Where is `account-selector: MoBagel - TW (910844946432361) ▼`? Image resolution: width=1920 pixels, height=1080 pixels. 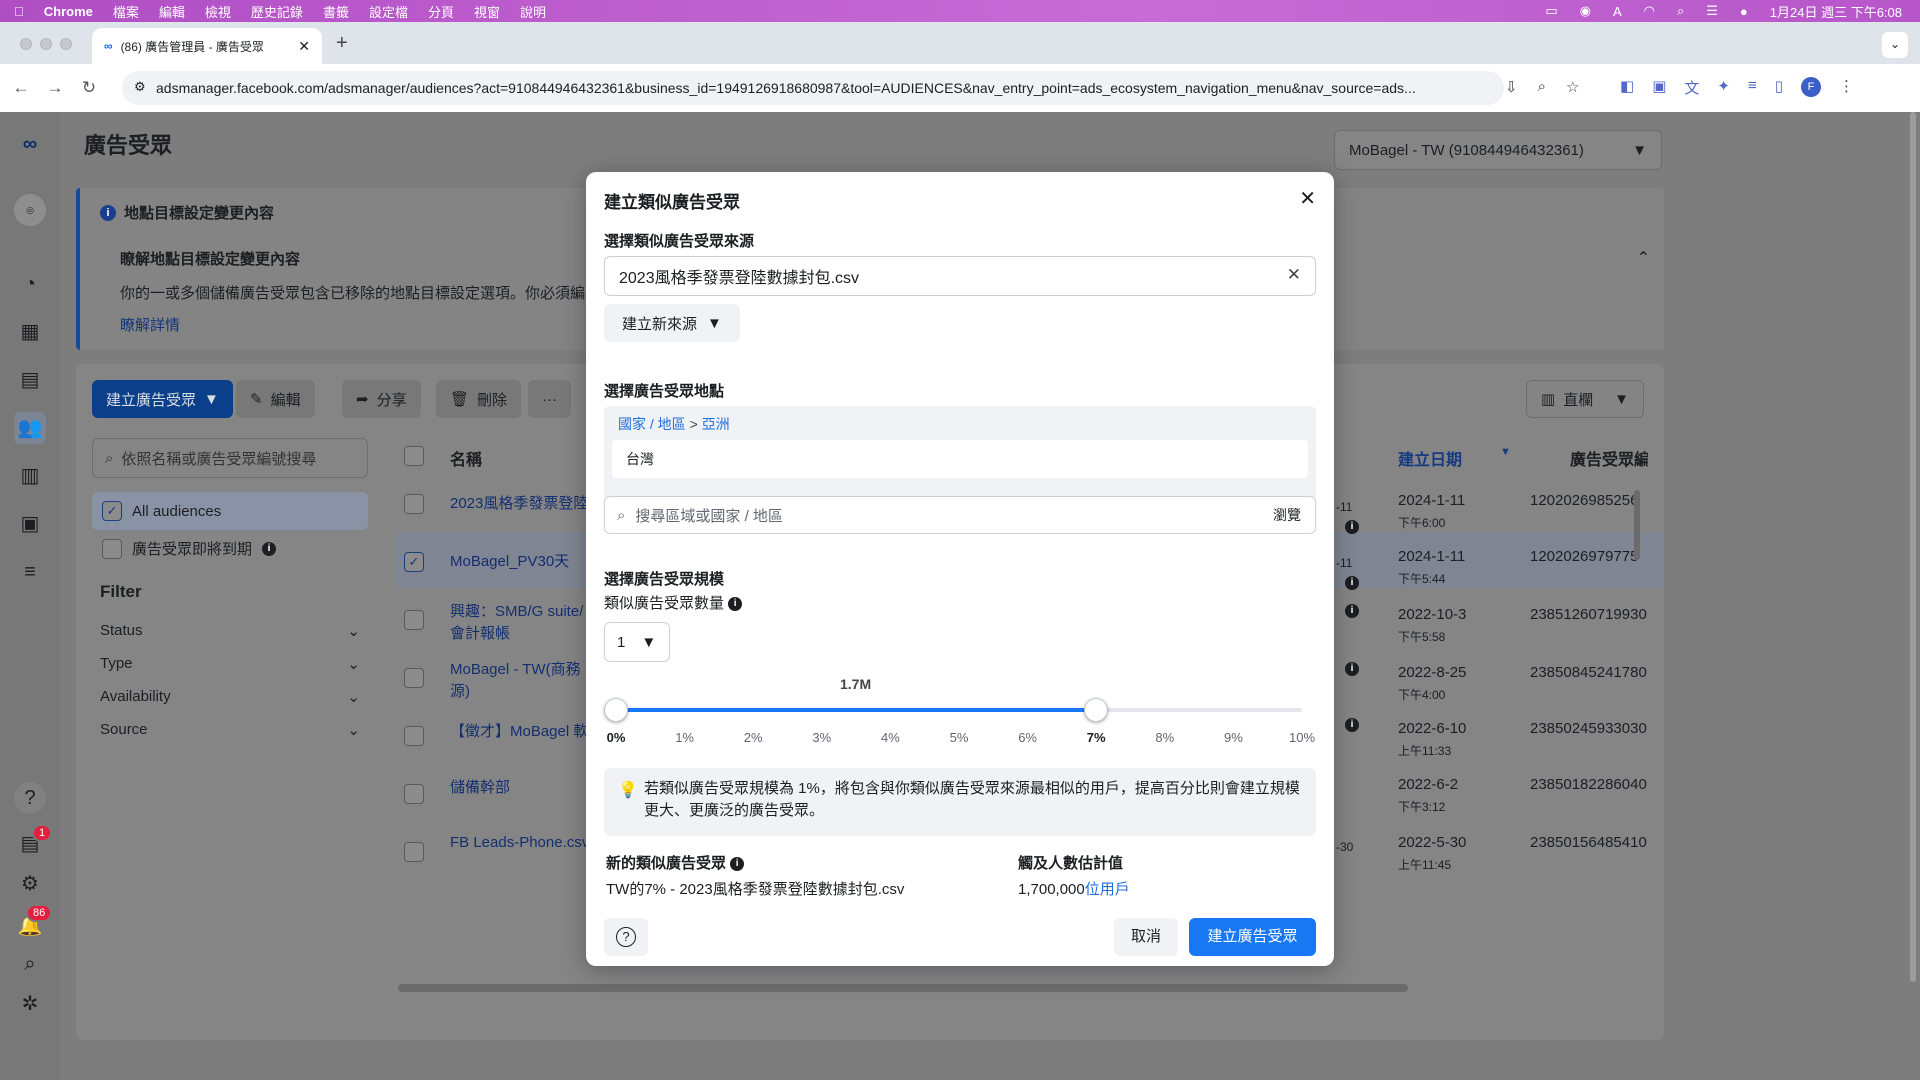
account-selector: MoBagel - TW (910844946432361) ▼ is located at coordinates (1498, 150).